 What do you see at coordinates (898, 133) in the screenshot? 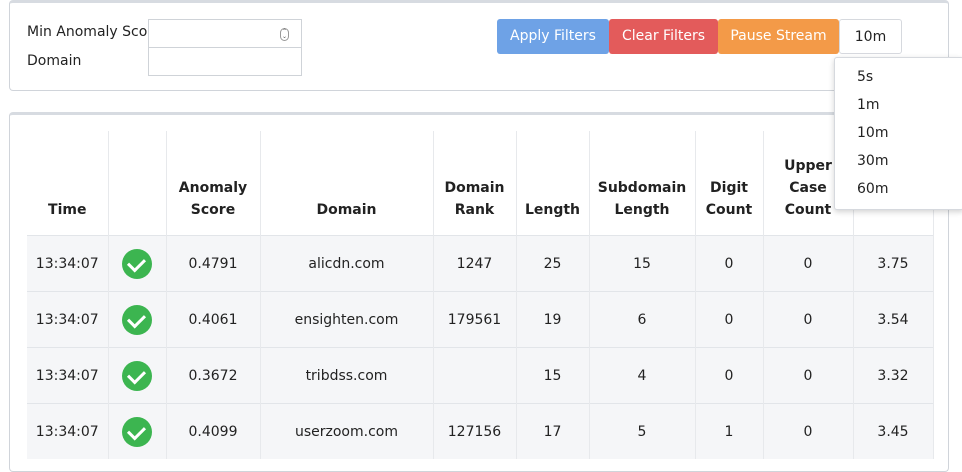
I see `interval-dropdown-menu: 5s 1m 10m 30m 60m` at bounding box center [898, 133].